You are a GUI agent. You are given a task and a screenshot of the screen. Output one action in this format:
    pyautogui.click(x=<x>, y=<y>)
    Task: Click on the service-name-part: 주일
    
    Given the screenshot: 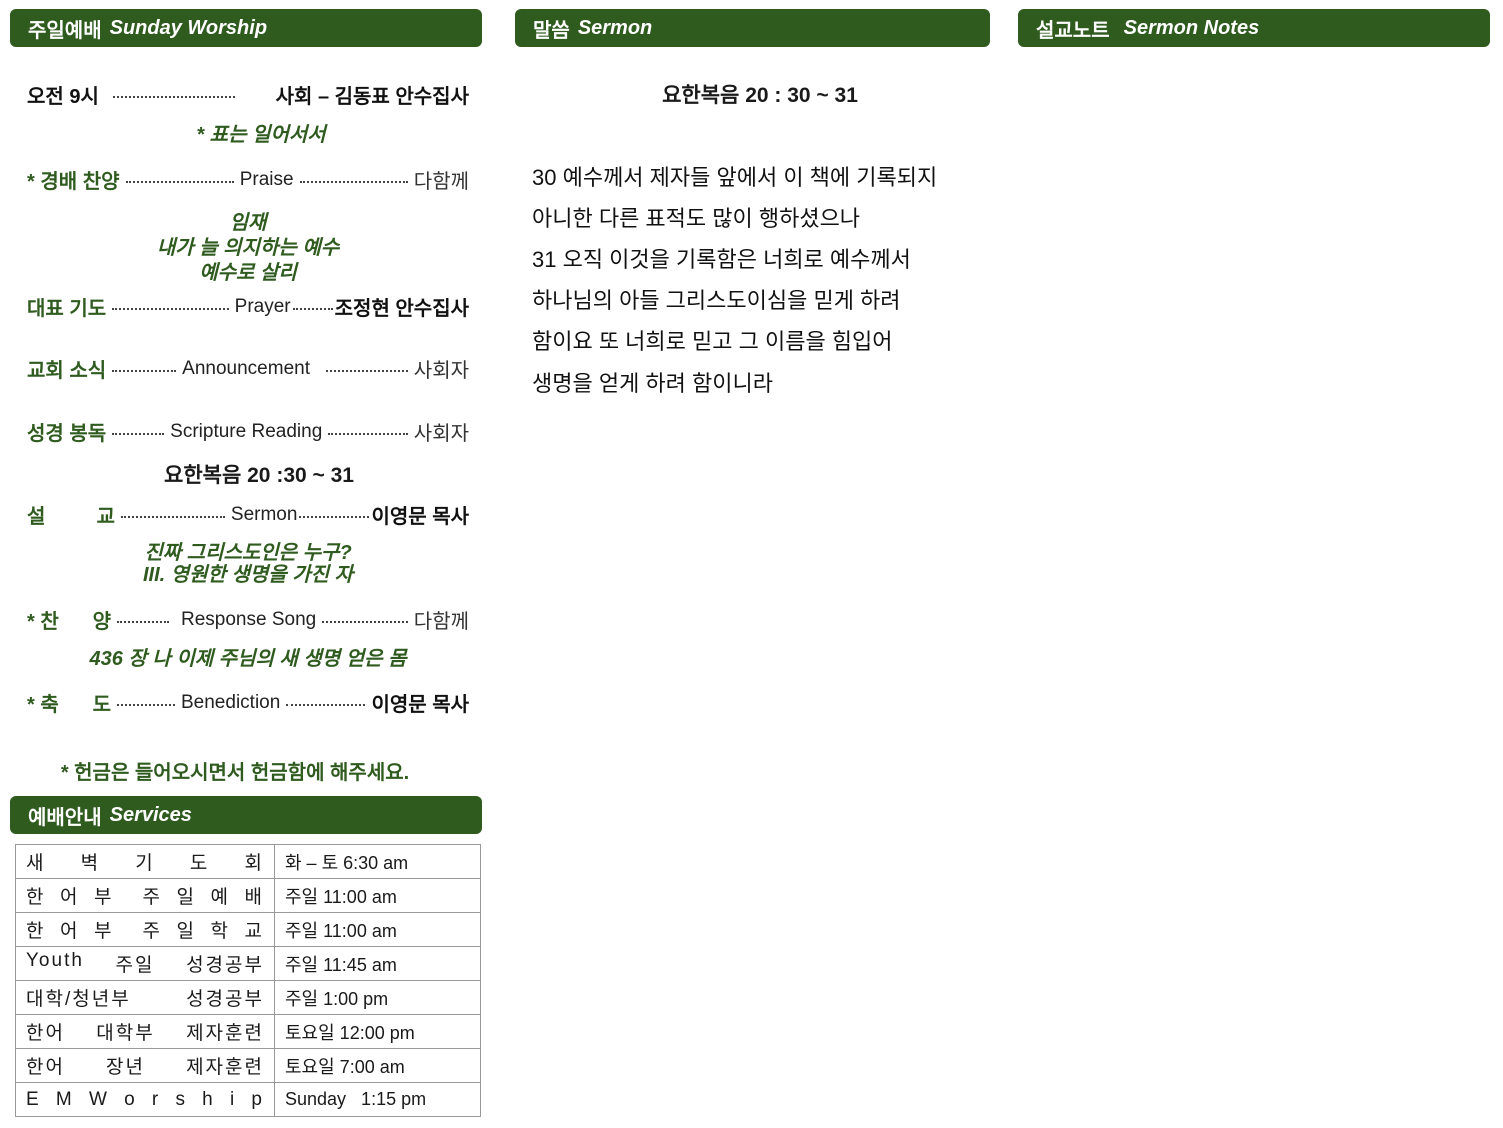 What is the action you would take?
    pyautogui.click(x=135, y=965)
    